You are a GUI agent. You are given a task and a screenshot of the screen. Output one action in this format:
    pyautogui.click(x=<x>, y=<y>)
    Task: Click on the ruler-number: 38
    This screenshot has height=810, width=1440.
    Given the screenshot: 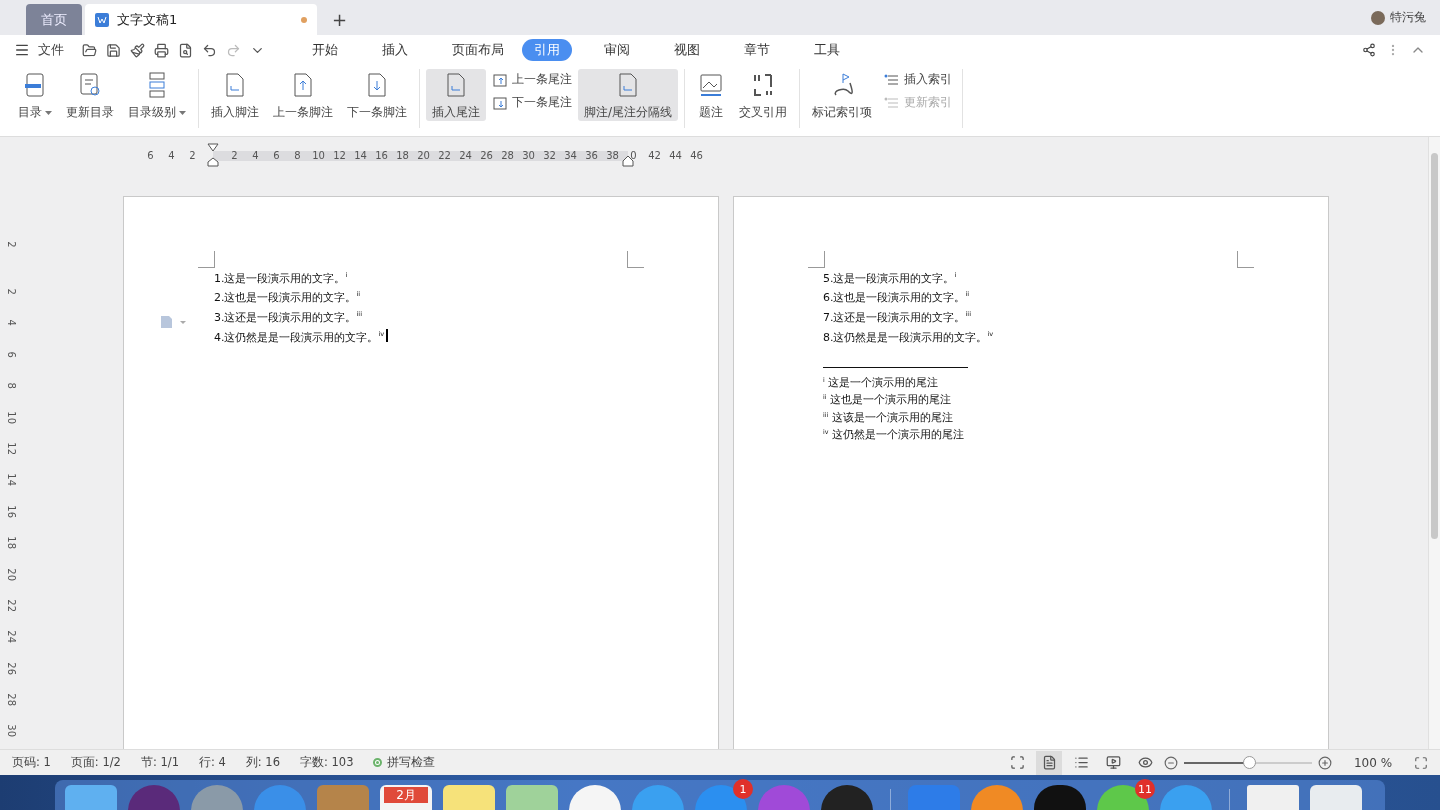 What is the action you would take?
    pyautogui.click(x=612, y=155)
    